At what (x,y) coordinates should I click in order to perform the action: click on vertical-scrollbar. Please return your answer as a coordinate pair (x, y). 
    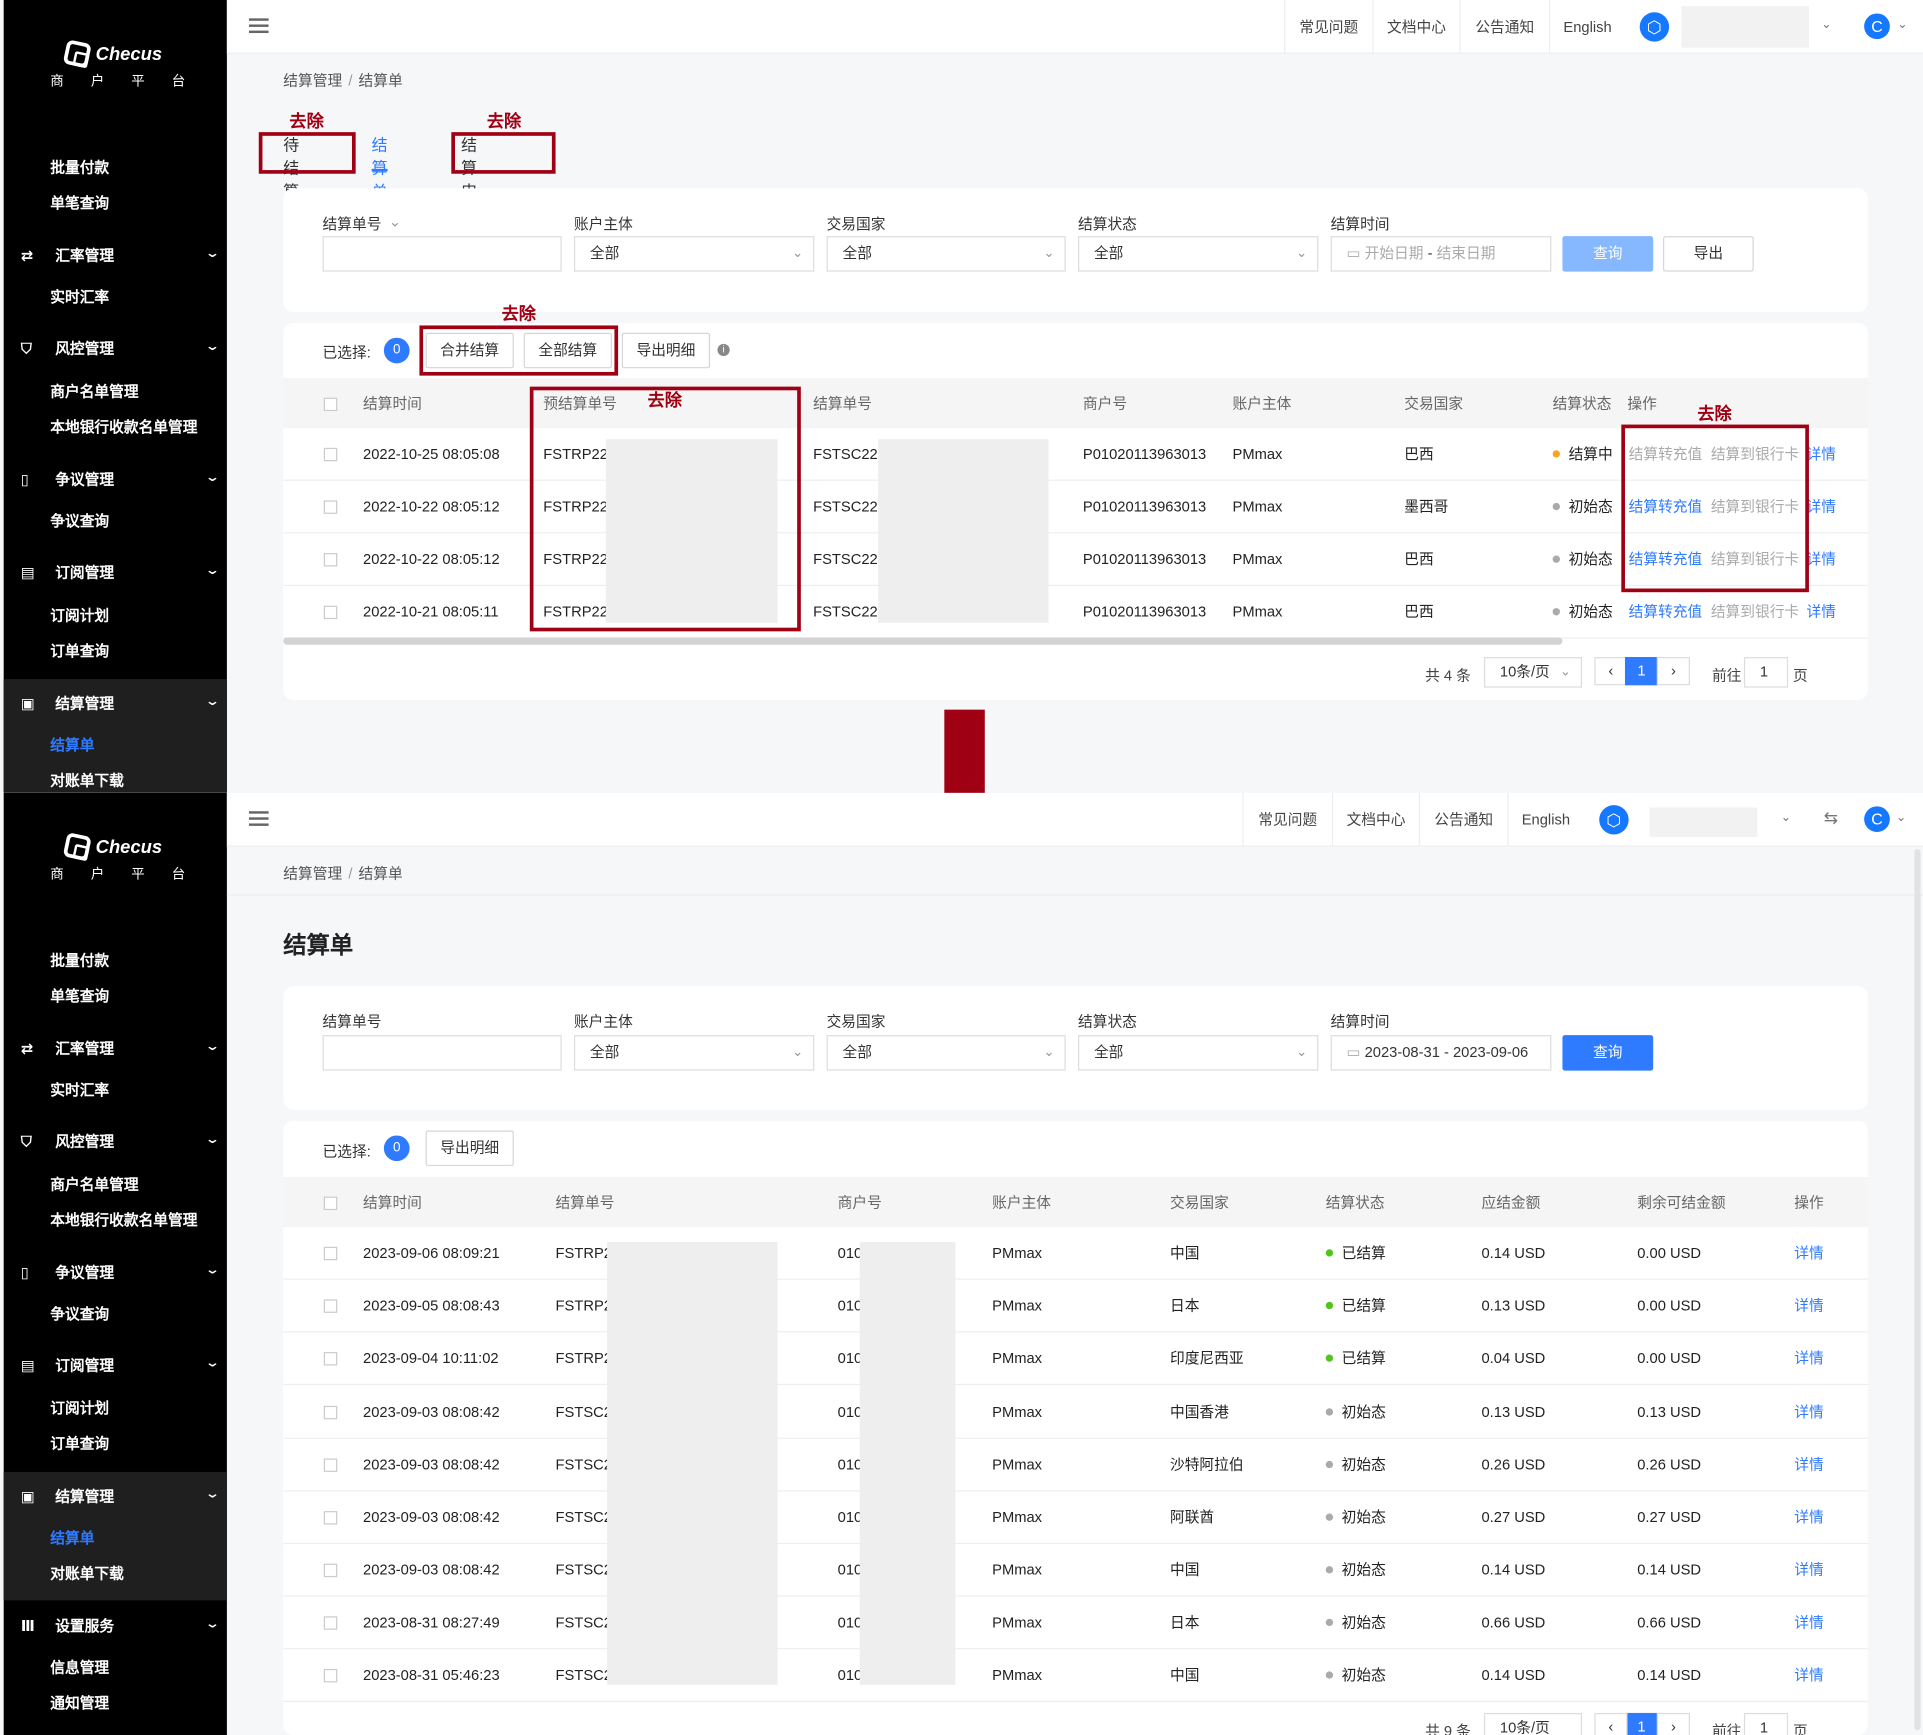
    Looking at the image, I should click on (1917, 1290).